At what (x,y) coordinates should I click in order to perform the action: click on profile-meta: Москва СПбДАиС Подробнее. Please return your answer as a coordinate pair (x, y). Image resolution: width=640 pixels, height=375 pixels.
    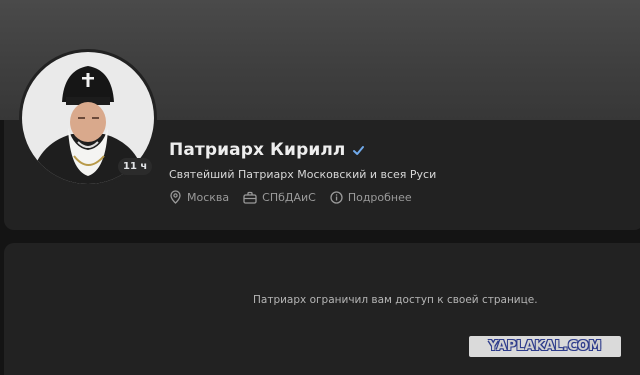
    Looking at the image, I should click on (297, 197).